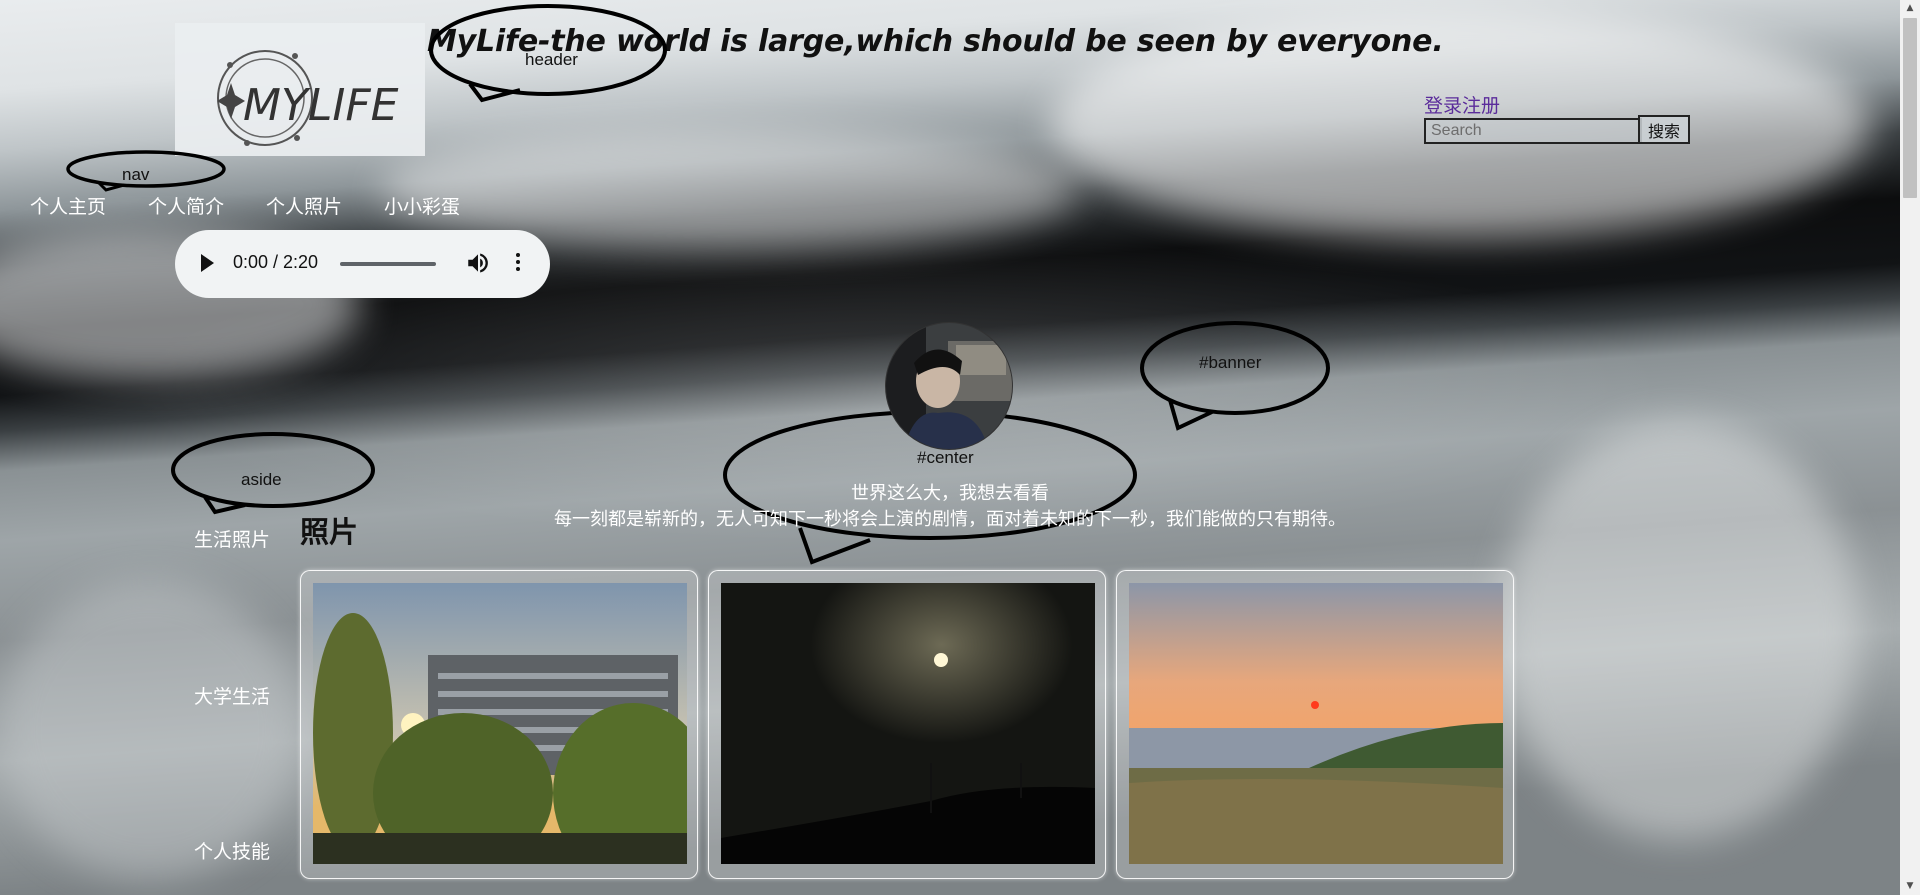  Describe the element at coordinates (518, 264) in the screenshot. I see `more-options-icon` at that location.